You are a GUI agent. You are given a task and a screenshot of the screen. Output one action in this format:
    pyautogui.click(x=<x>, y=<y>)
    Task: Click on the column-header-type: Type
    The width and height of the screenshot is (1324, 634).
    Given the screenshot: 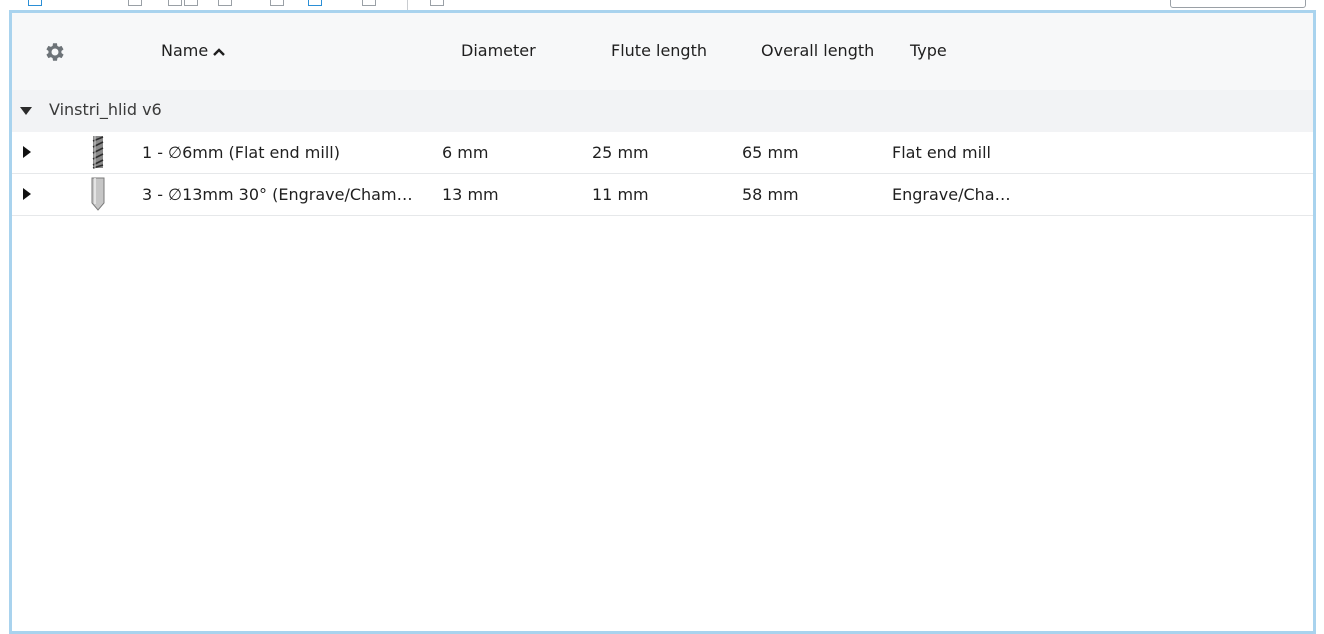 What is the action you would take?
    pyautogui.click(x=928, y=50)
    